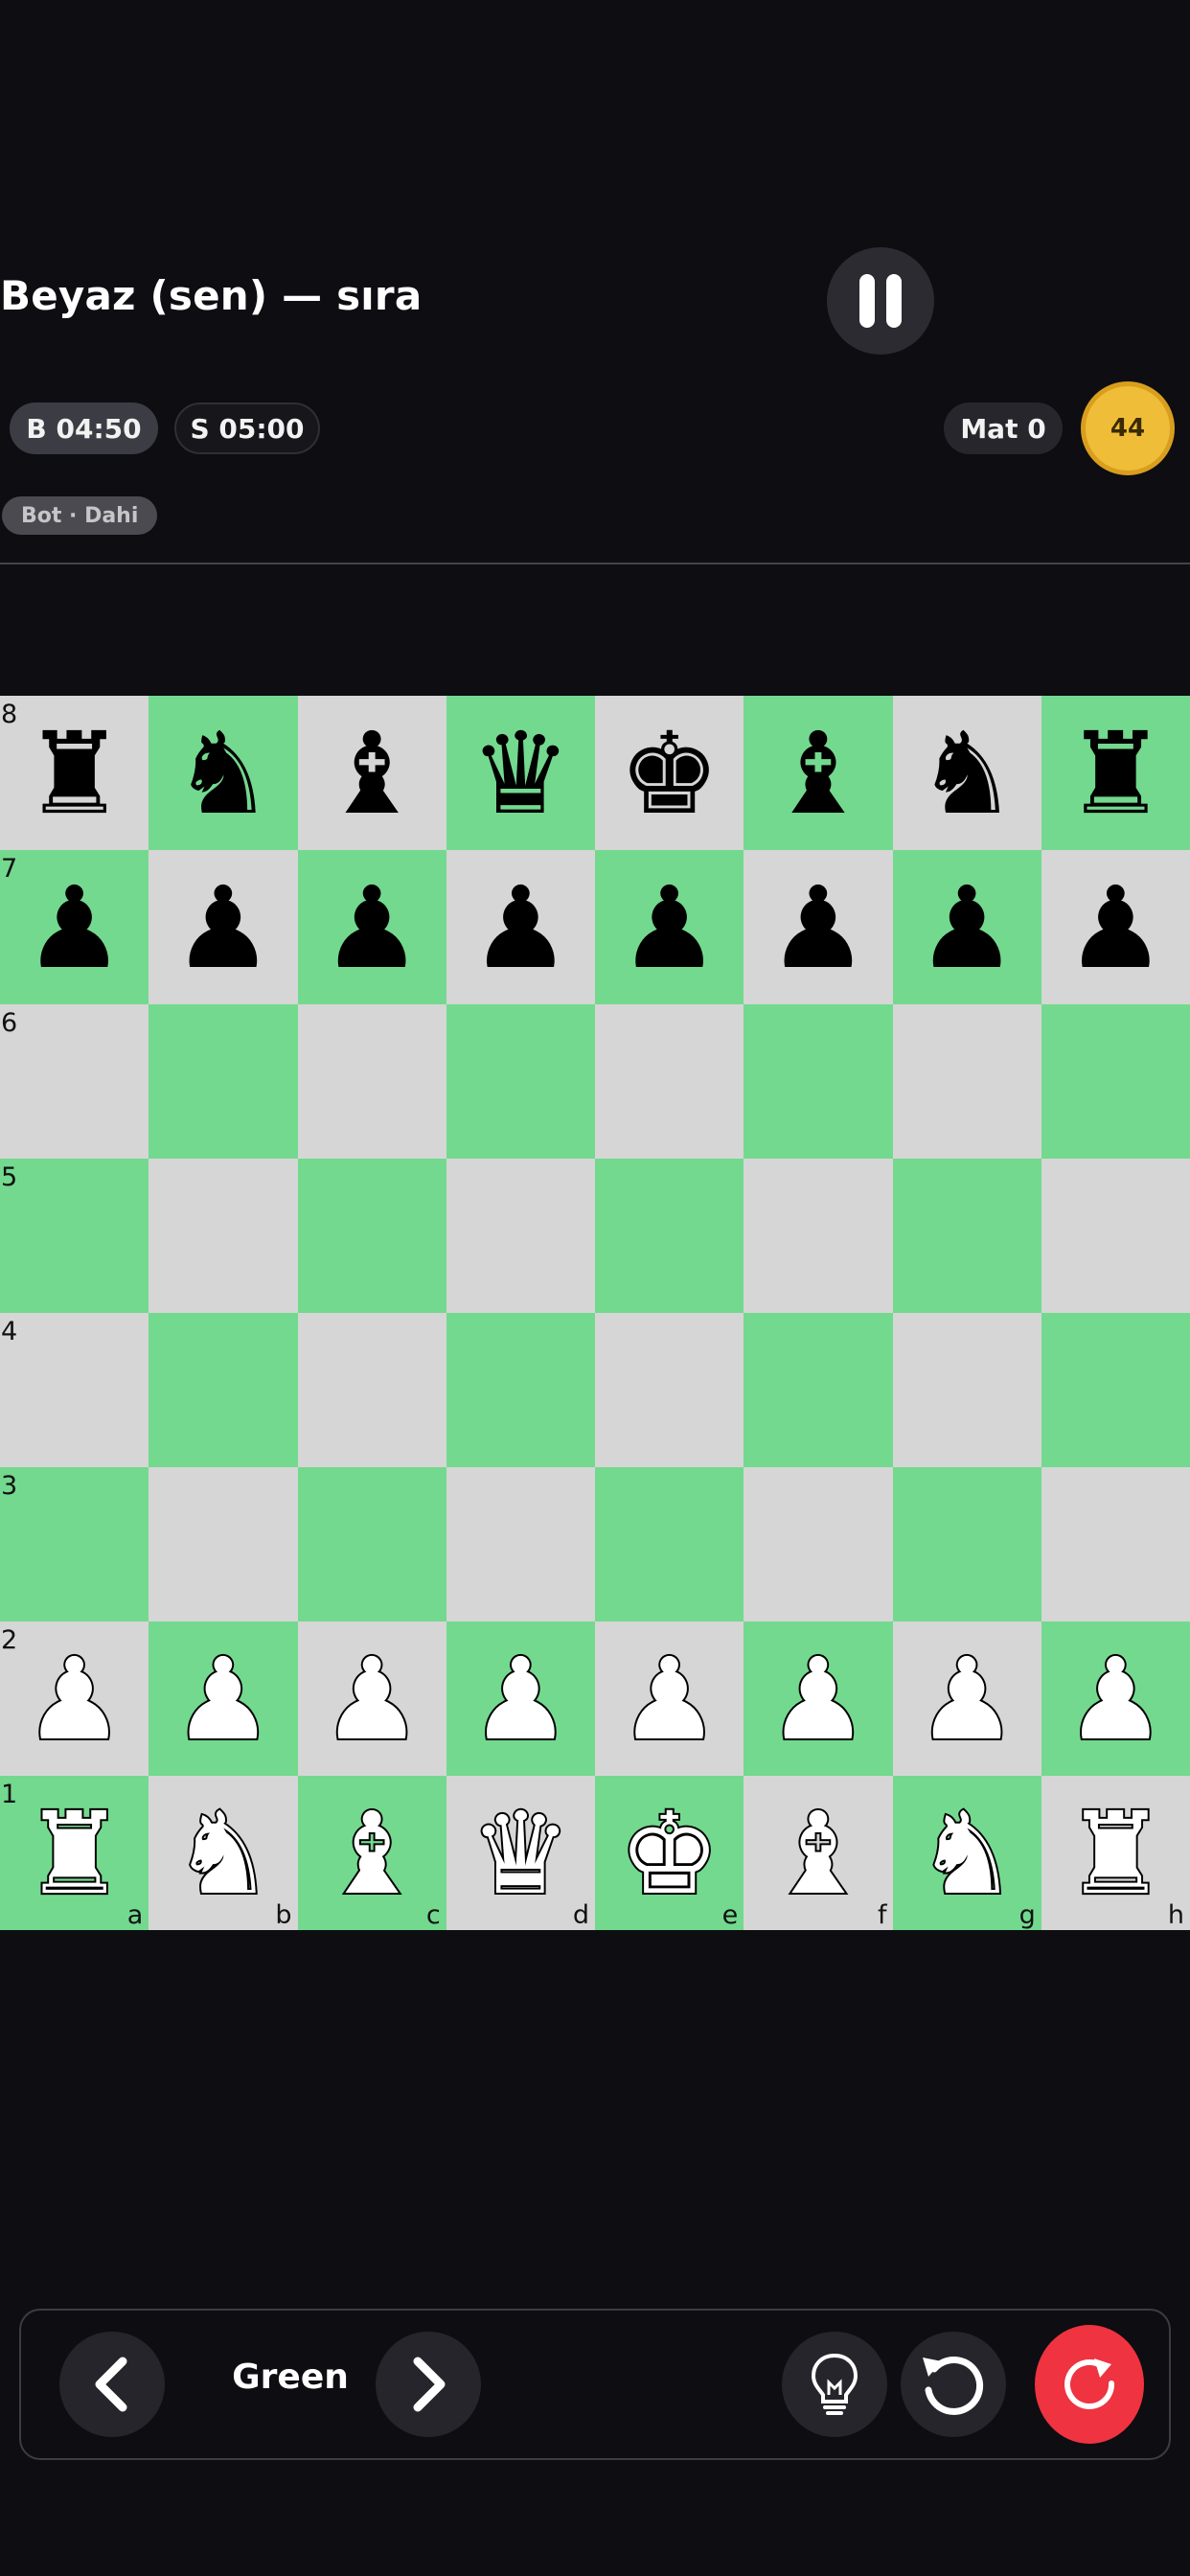  I want to click on square-g2: ♟, so click(967, 1699).